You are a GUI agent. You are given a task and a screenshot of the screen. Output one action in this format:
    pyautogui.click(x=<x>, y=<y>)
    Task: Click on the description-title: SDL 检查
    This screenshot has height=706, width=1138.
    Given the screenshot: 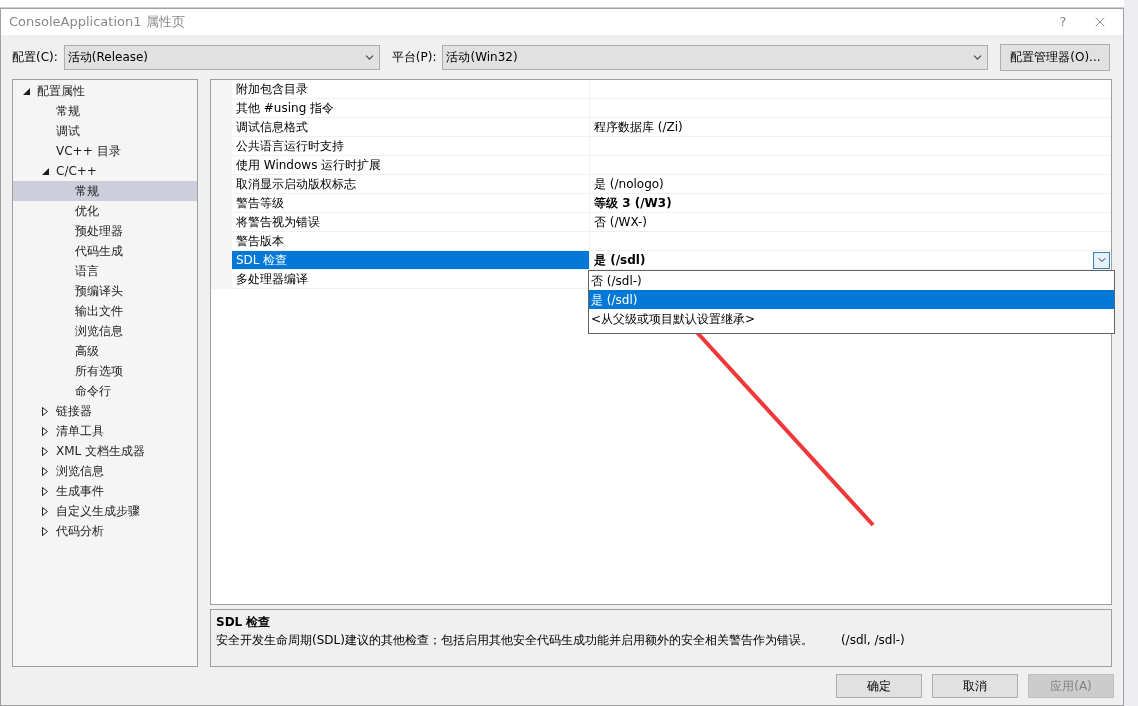 What is the action you would take?
    pyautogui.click(x=244, y=622)
    